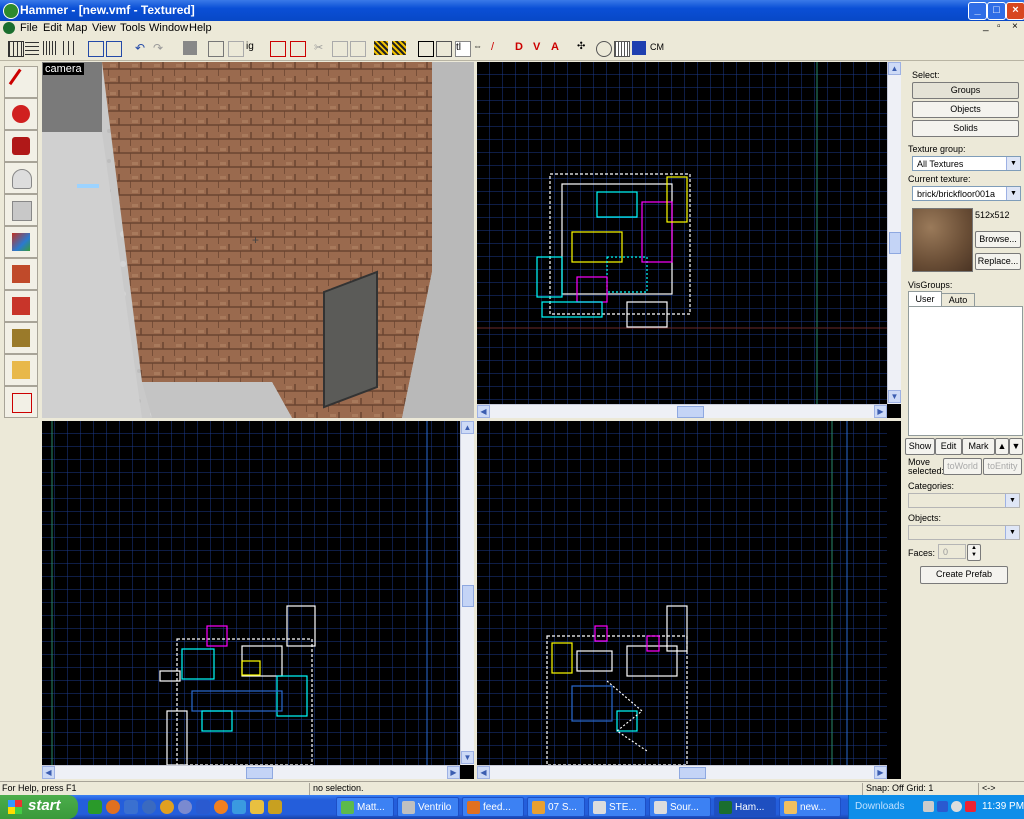 The height and width of the screenshot is (819, 1024). I want to click on document-icon, so click(9, 28).